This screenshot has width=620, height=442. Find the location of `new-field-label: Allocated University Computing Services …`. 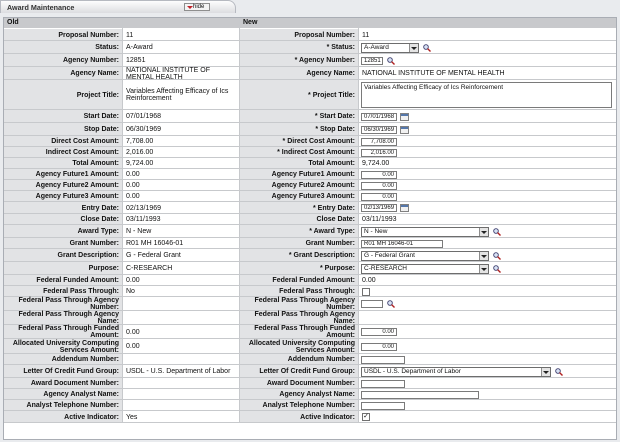

new-field-label: Allocated University Computing Services … is located at coordinates (299, 346).